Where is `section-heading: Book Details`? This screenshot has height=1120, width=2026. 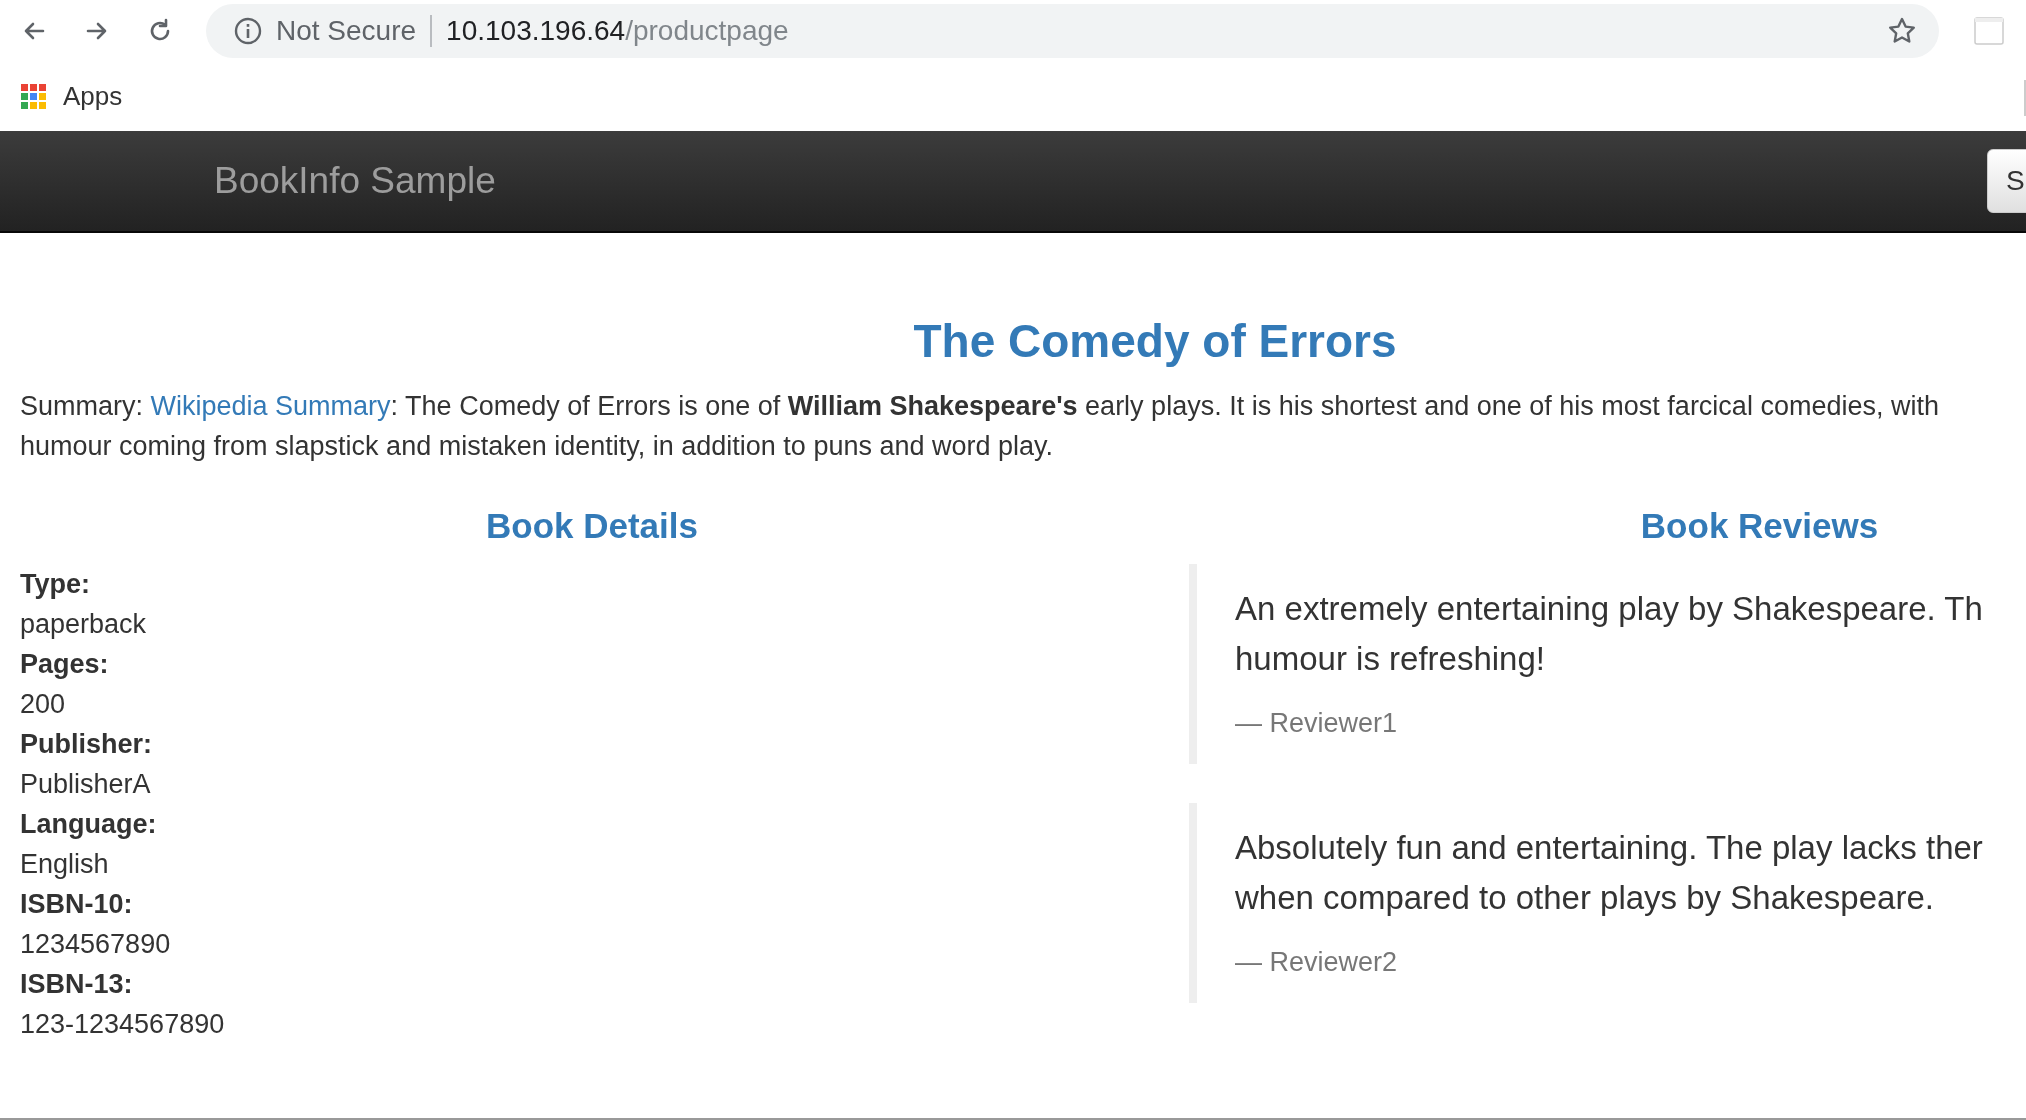 section-heading: Book Details is located at coordinates (592, 526).